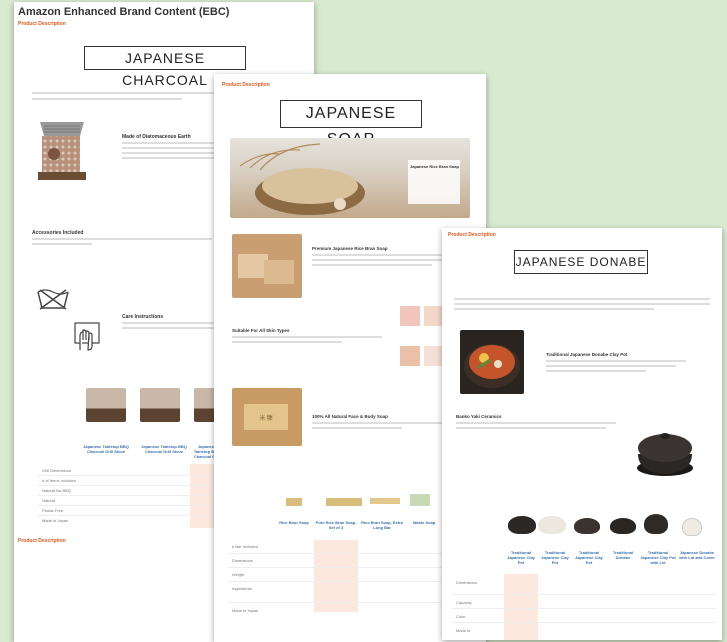 The height and width of the screenshot is (642, 727). I want to click on soap-feature3-title: 100% All Natural Face & Body Soap, so click(350, 416).